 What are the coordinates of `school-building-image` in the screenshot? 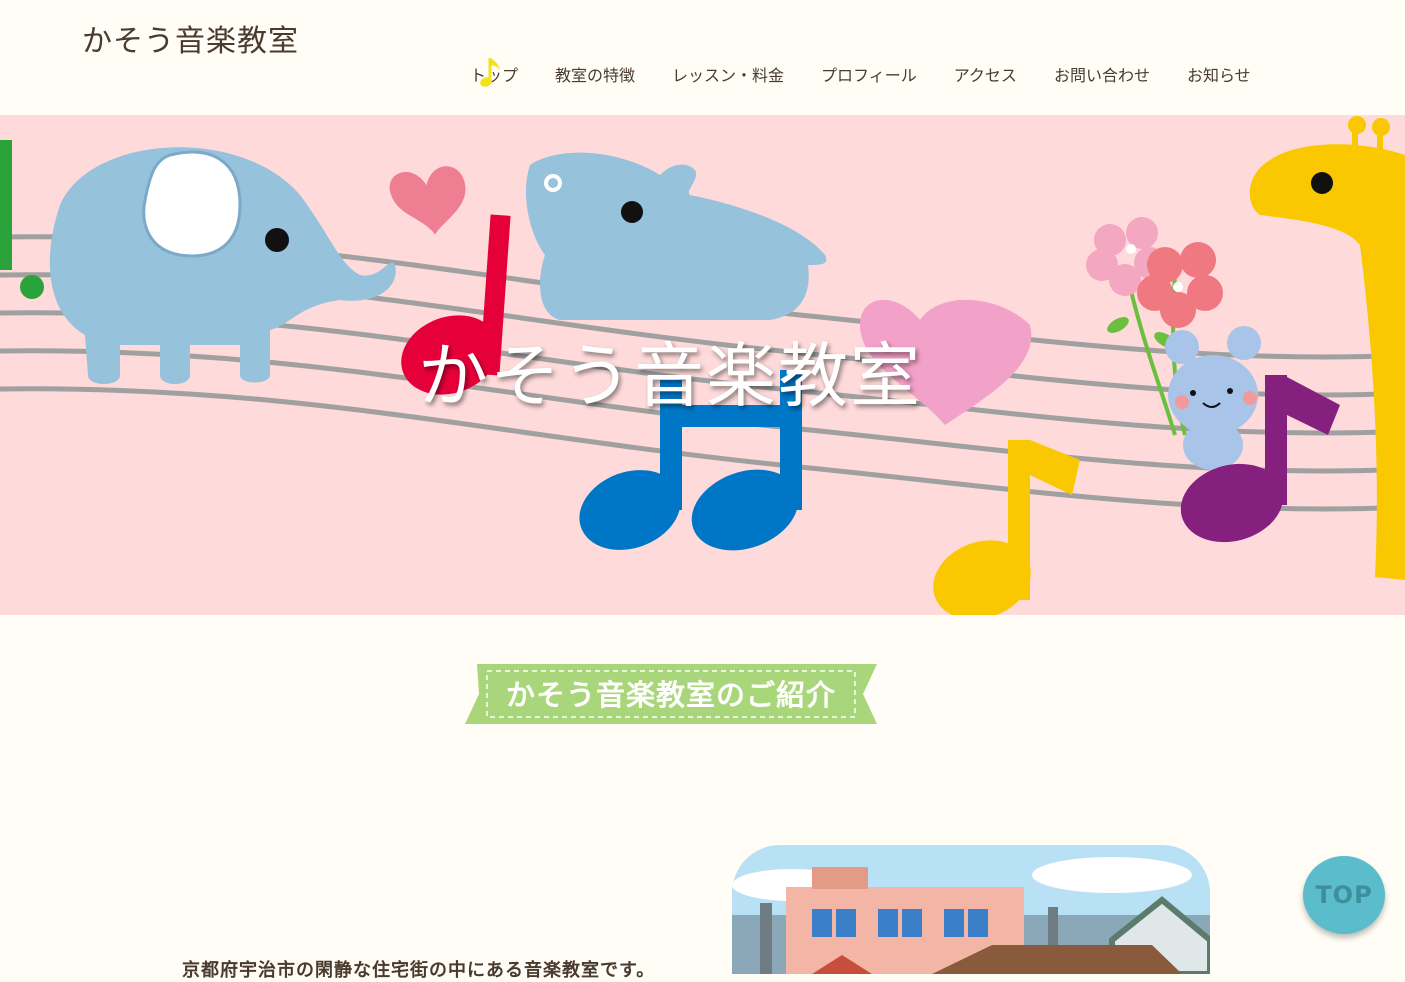 It's located at (971, 909).